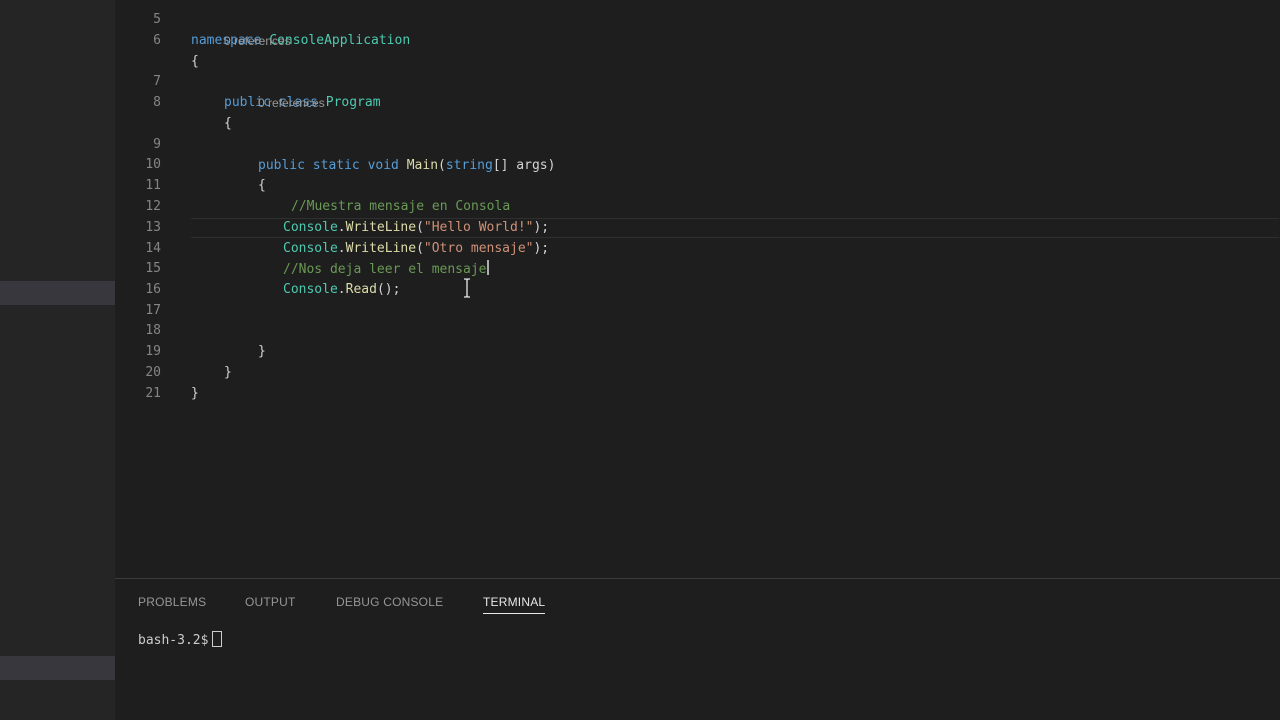 This screenshot has height=720, width=1280. I want to click on sidebar-selected-item-bottom, so click(57, 668).